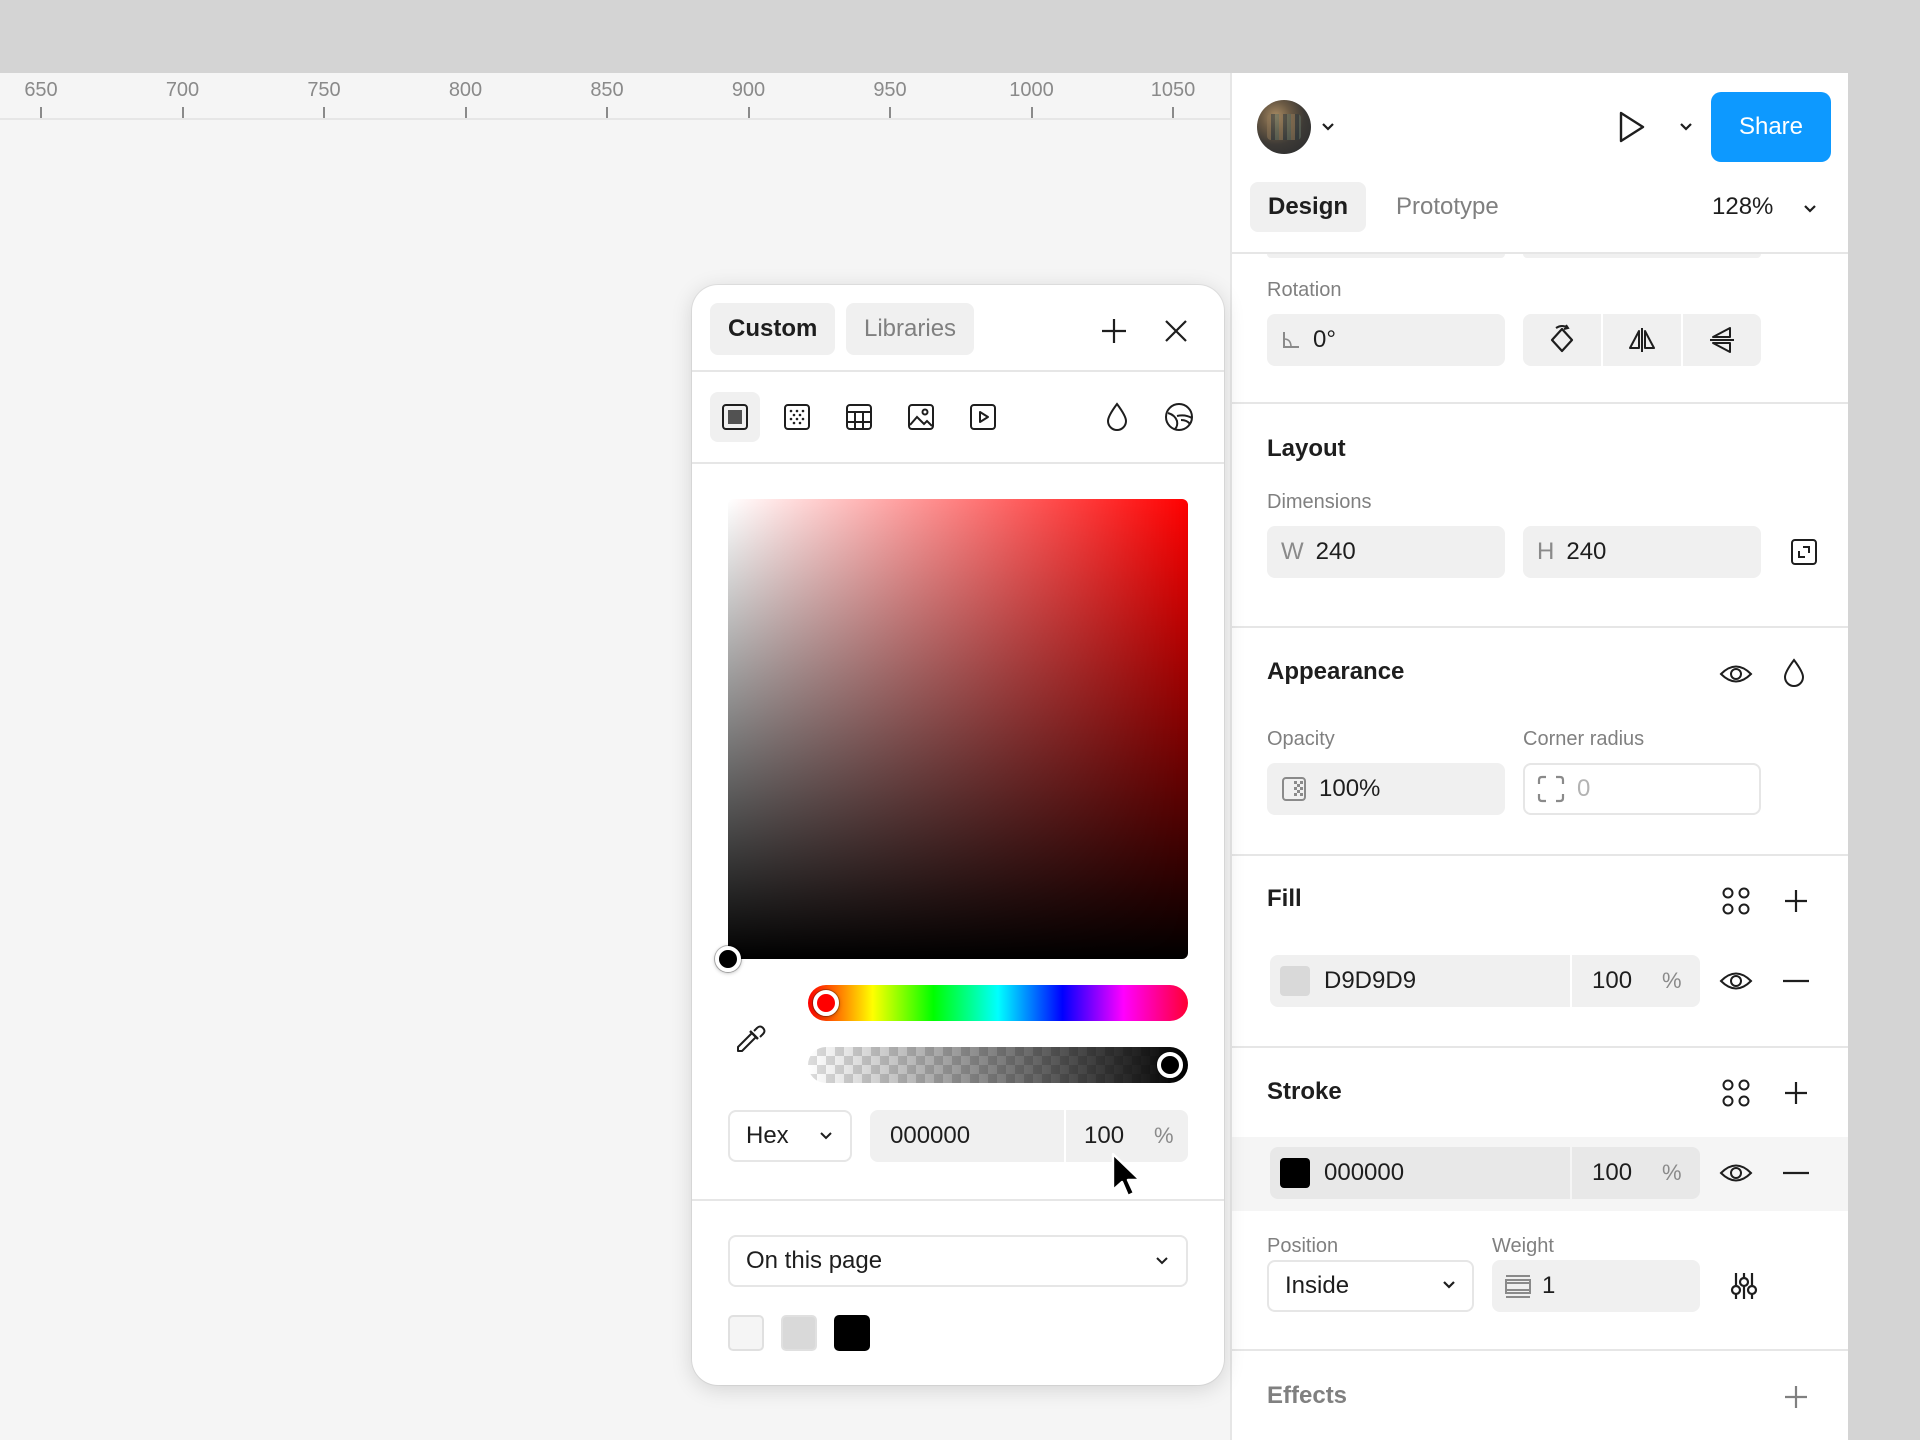 This screenshot has height=1440, width=1920. I want to click on tab-prototype: Prototype, so click(1447, 207).